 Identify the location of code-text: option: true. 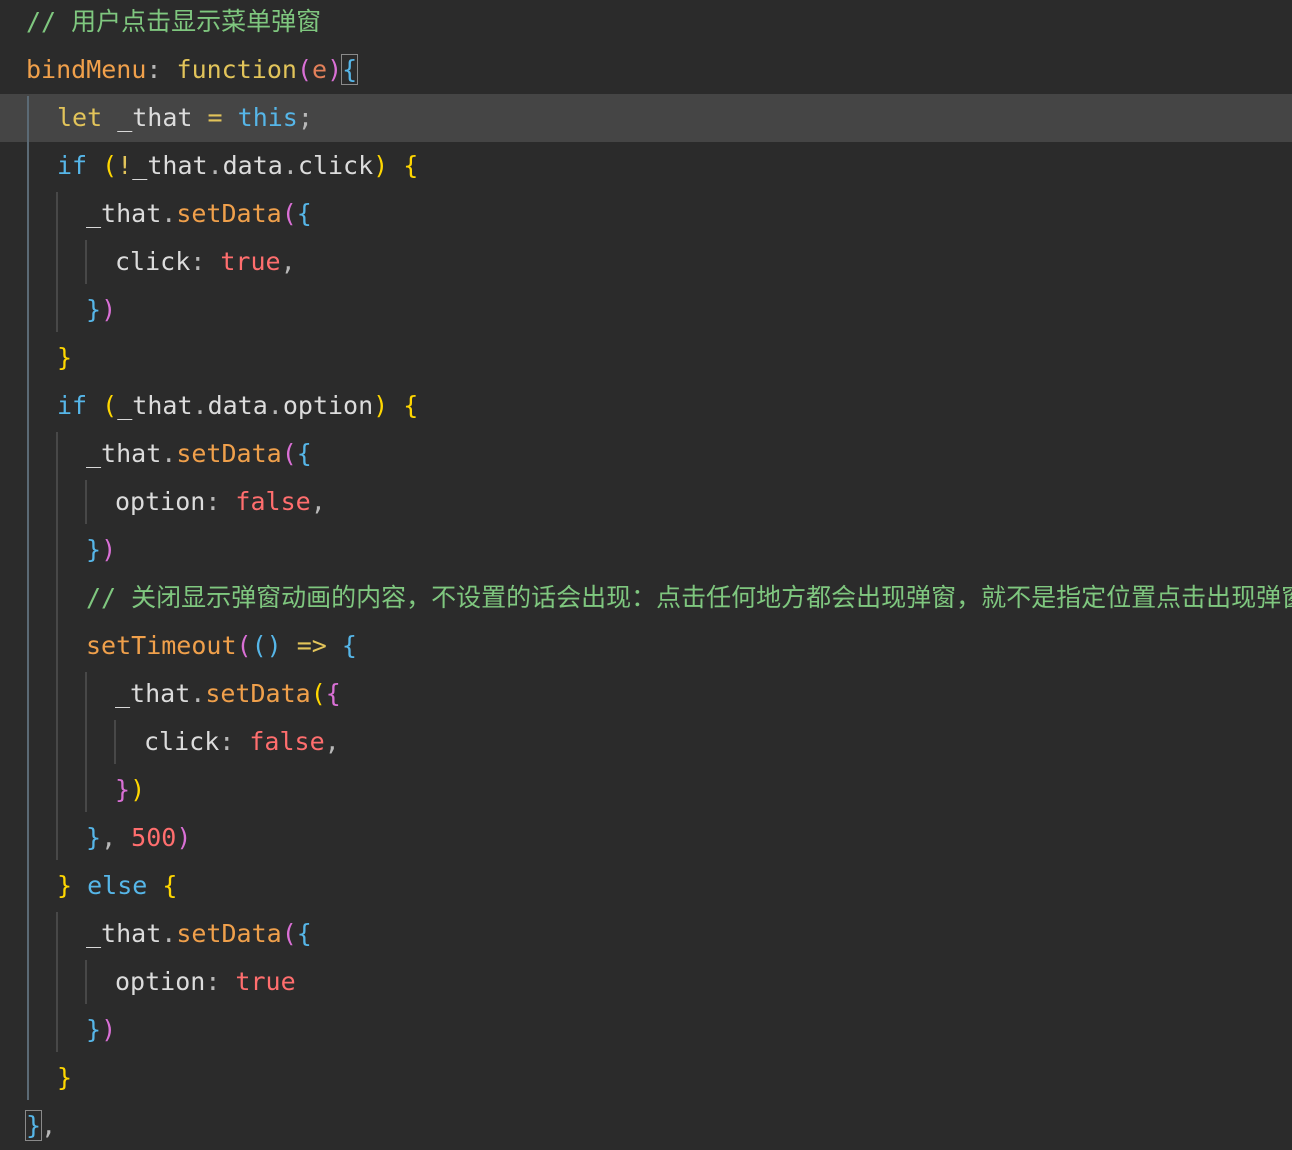
(205, 982).